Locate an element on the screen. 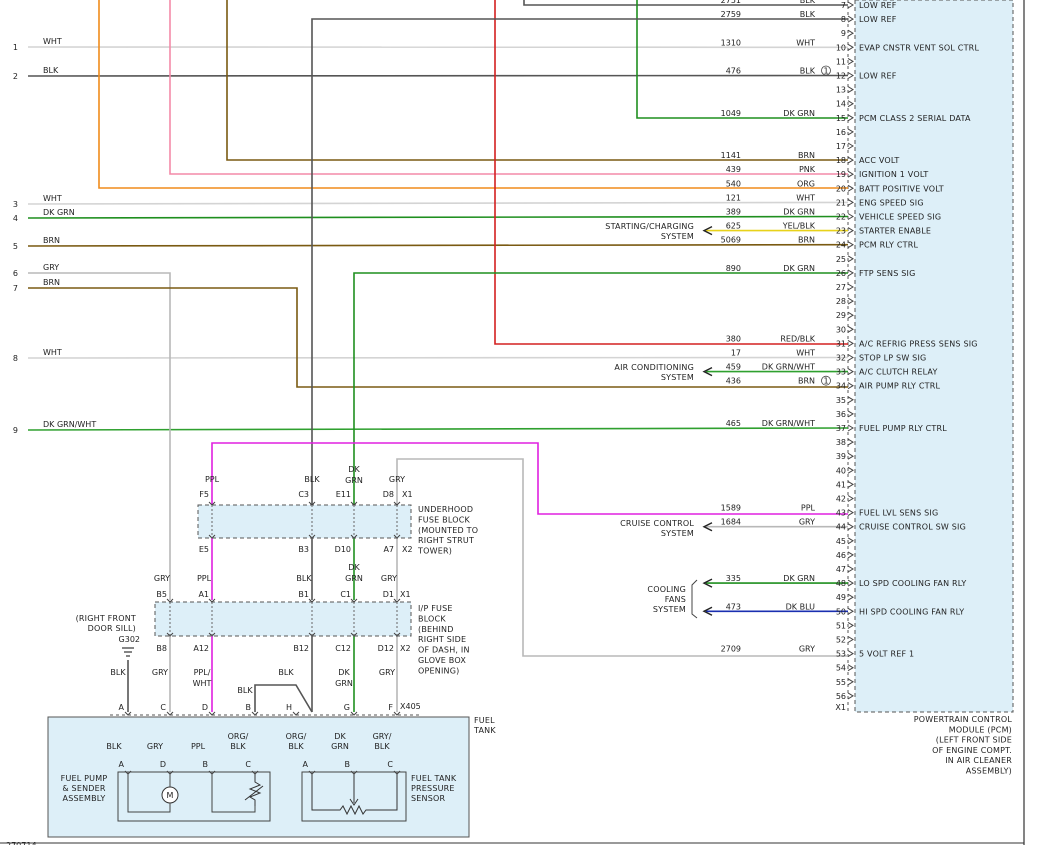 This screenshot has height=845, width=1042. pcm-pin-number: 53 is located at coordinates (841, 654).